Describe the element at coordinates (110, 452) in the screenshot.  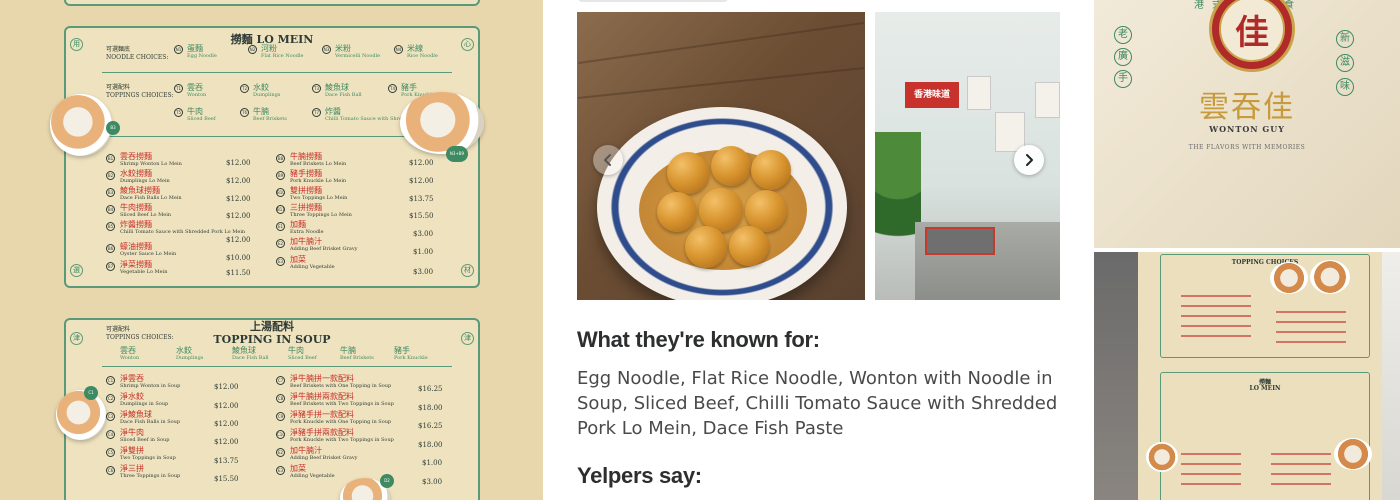
I see `item-code: C5` at that location.